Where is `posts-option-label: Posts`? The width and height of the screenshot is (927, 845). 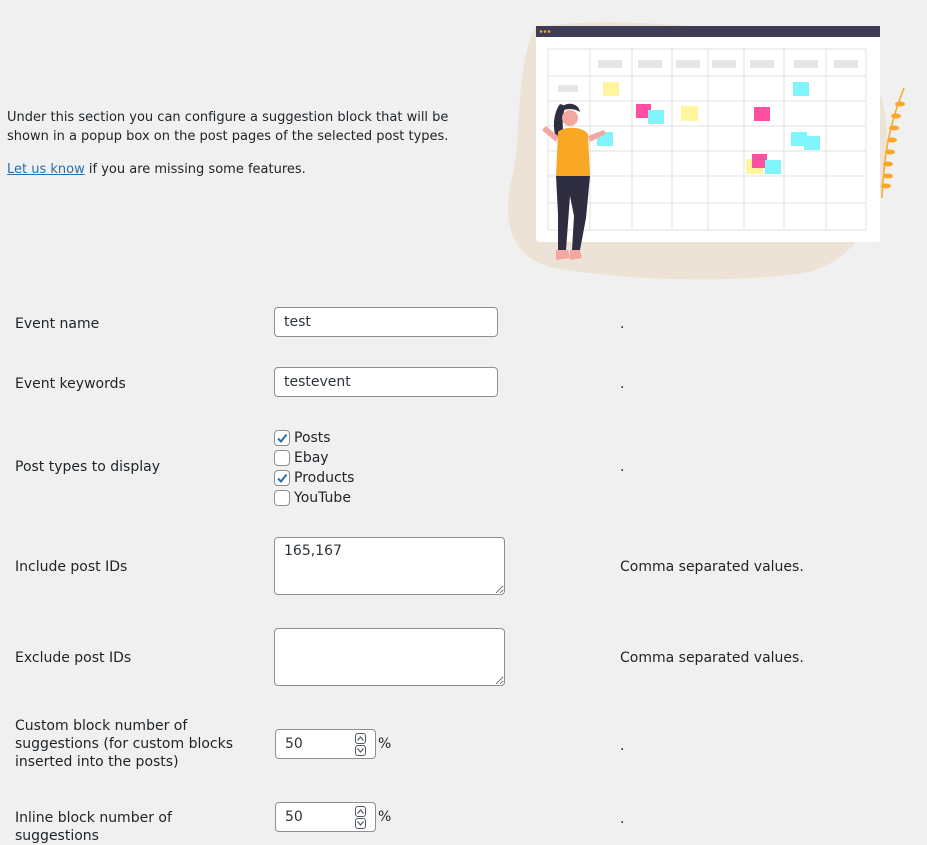 posts-option-label: Posts is located at coordinates (312, 438).